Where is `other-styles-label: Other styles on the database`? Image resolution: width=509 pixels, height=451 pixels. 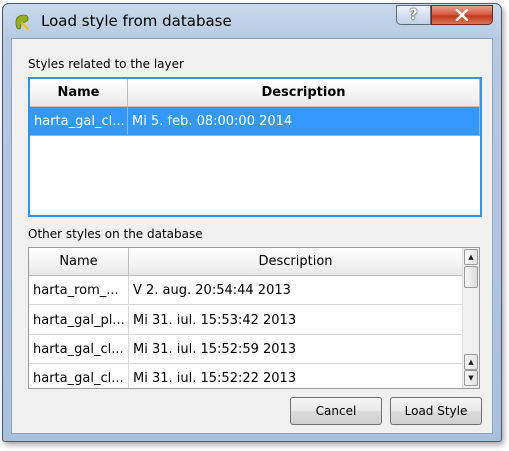
other-styles-label: Other styles on the database is located at coordinates (115, 234).